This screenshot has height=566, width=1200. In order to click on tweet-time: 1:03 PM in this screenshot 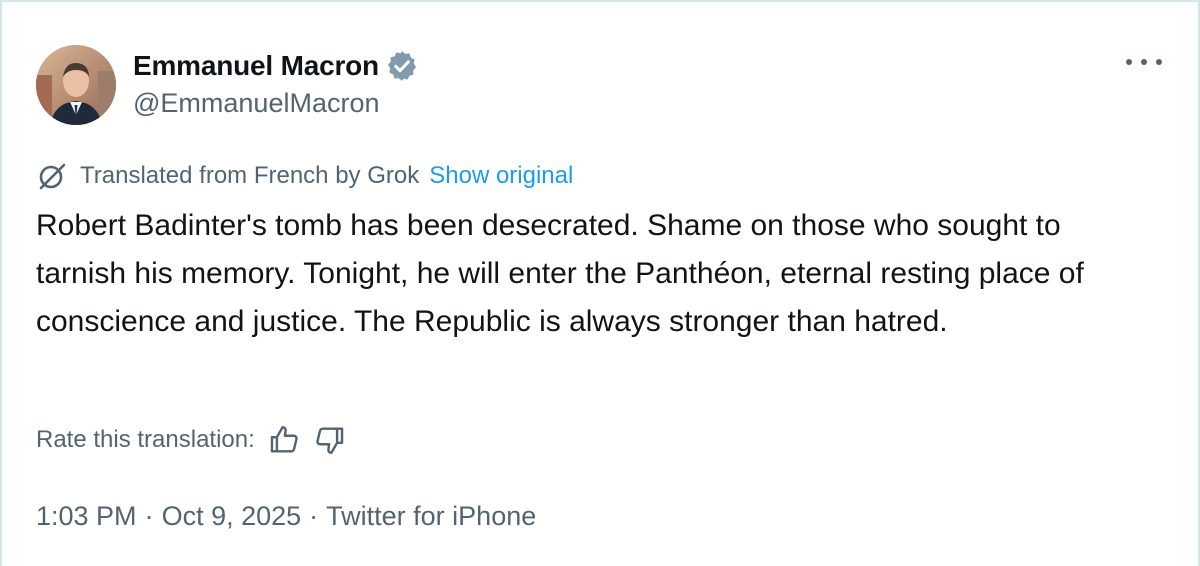, I will do `click(86, 516)`.